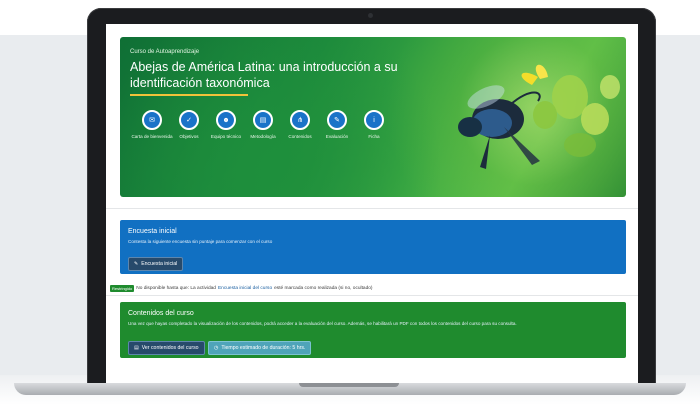 The image size is (700, 405). What do you see at coordinates (350, 389) in the screenshot?
I see `laptop-base` at bounding box center [350, 389].